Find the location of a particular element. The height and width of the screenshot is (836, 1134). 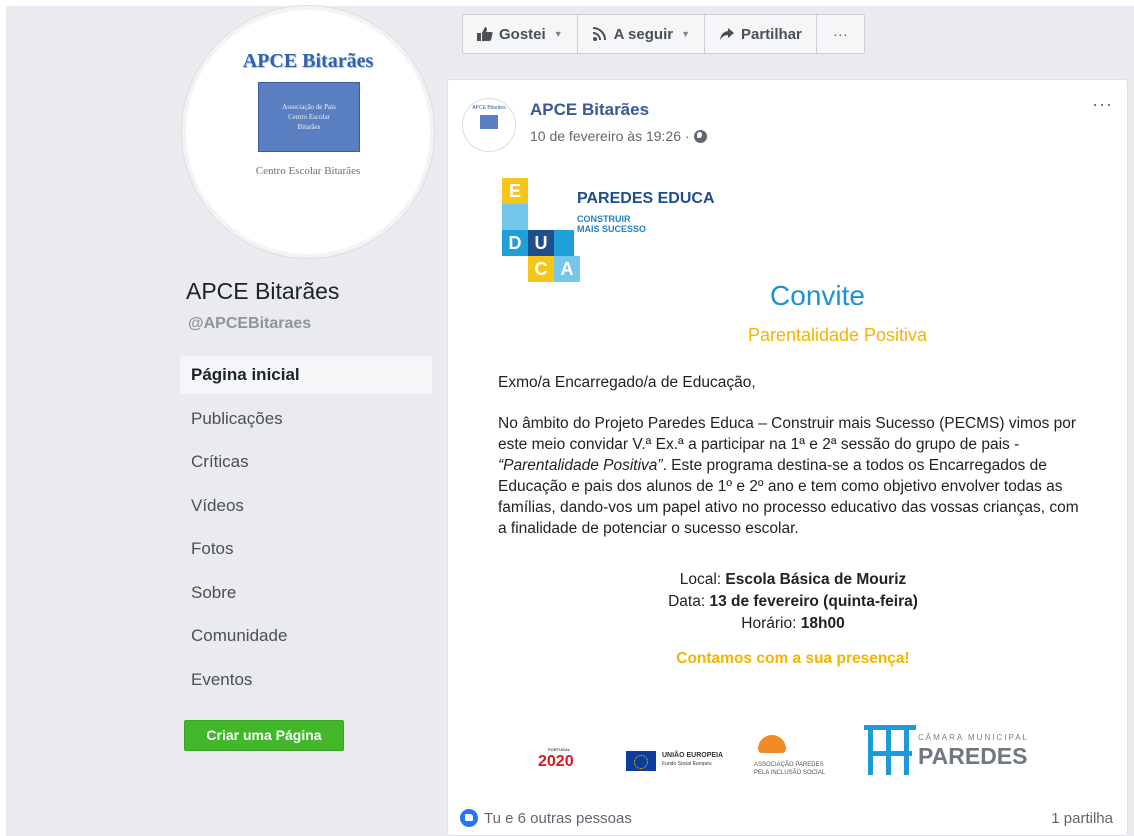

assoc-line: PELA INCLUSÃO SOCIAL is located at coordinates (790, 773).